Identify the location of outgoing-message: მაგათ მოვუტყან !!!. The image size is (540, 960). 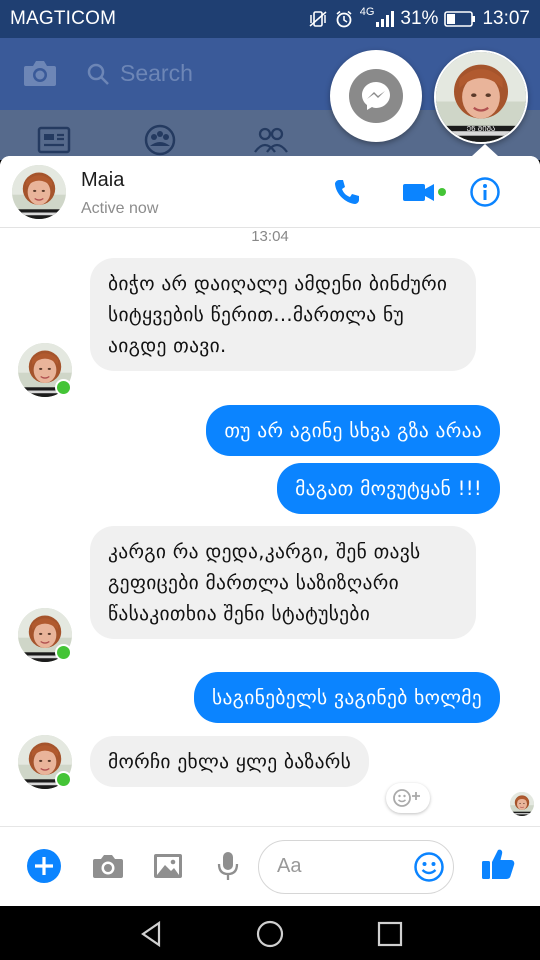
(388, 488).